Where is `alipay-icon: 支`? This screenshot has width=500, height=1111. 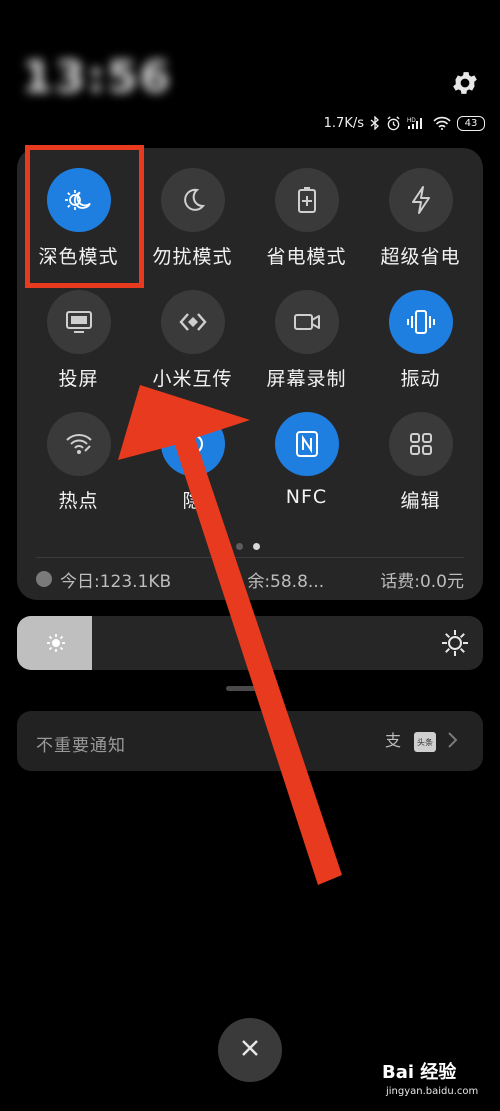
alipay-icon: 支 is located at coordinates (394, 742).